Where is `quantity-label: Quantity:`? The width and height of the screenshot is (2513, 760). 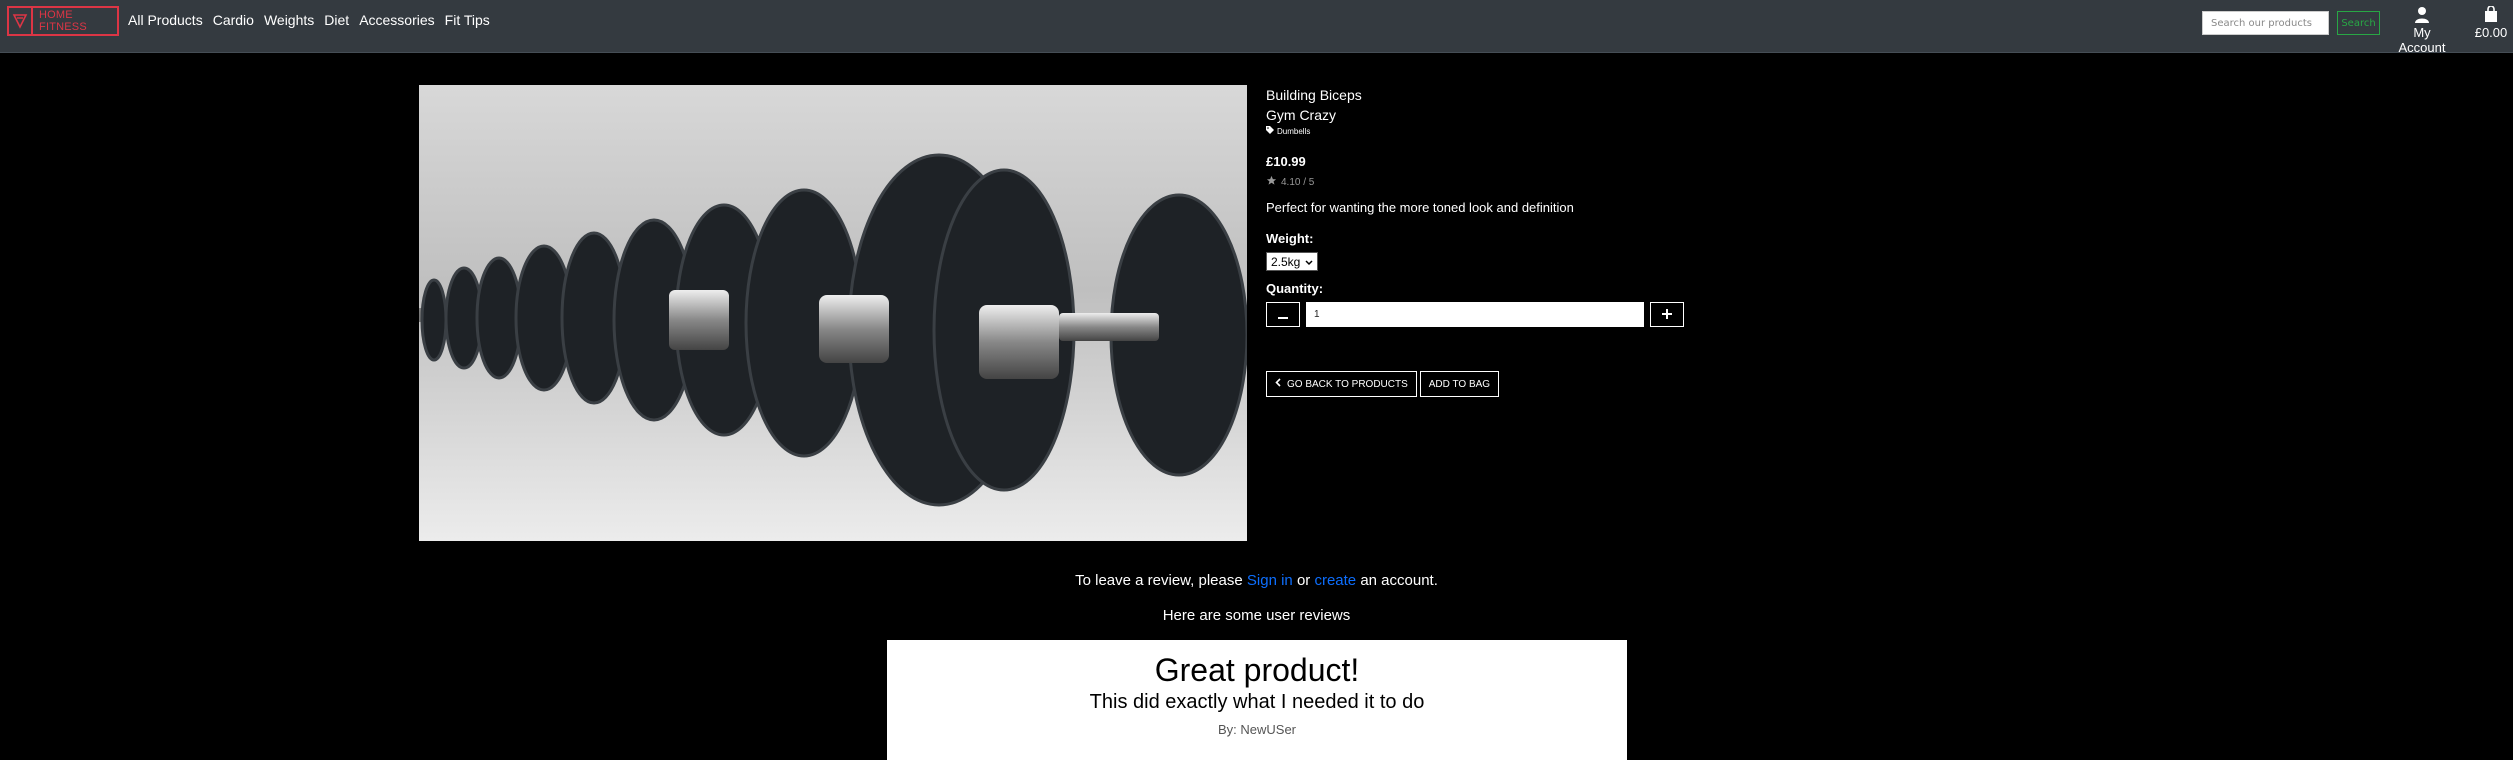
quantity-label: Quantity: is located at coordinates (1295, 288).